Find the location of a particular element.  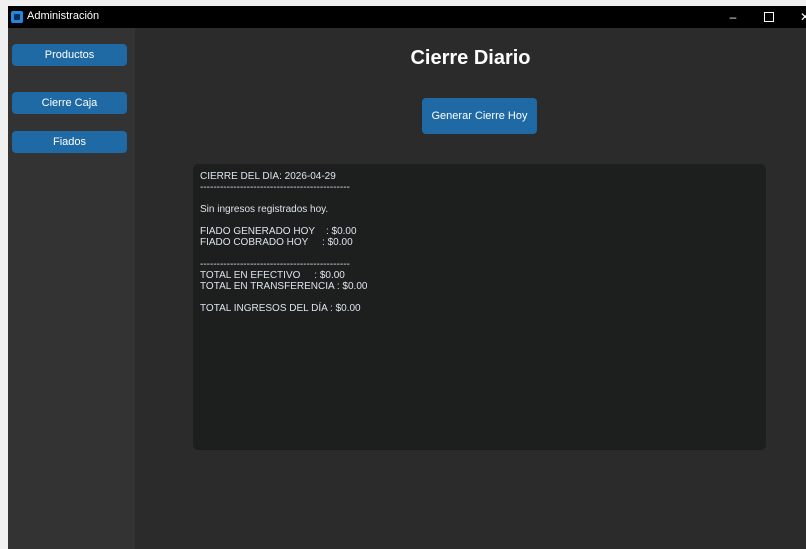

close-button: ✕ is located at coordinates (797, 17).